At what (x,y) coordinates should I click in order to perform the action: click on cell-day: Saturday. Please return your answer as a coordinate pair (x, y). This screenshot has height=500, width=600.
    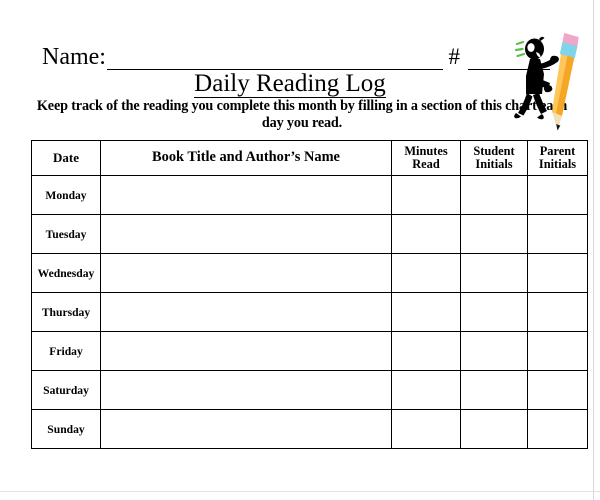
    Looking at the image, I should click on (66, 390).